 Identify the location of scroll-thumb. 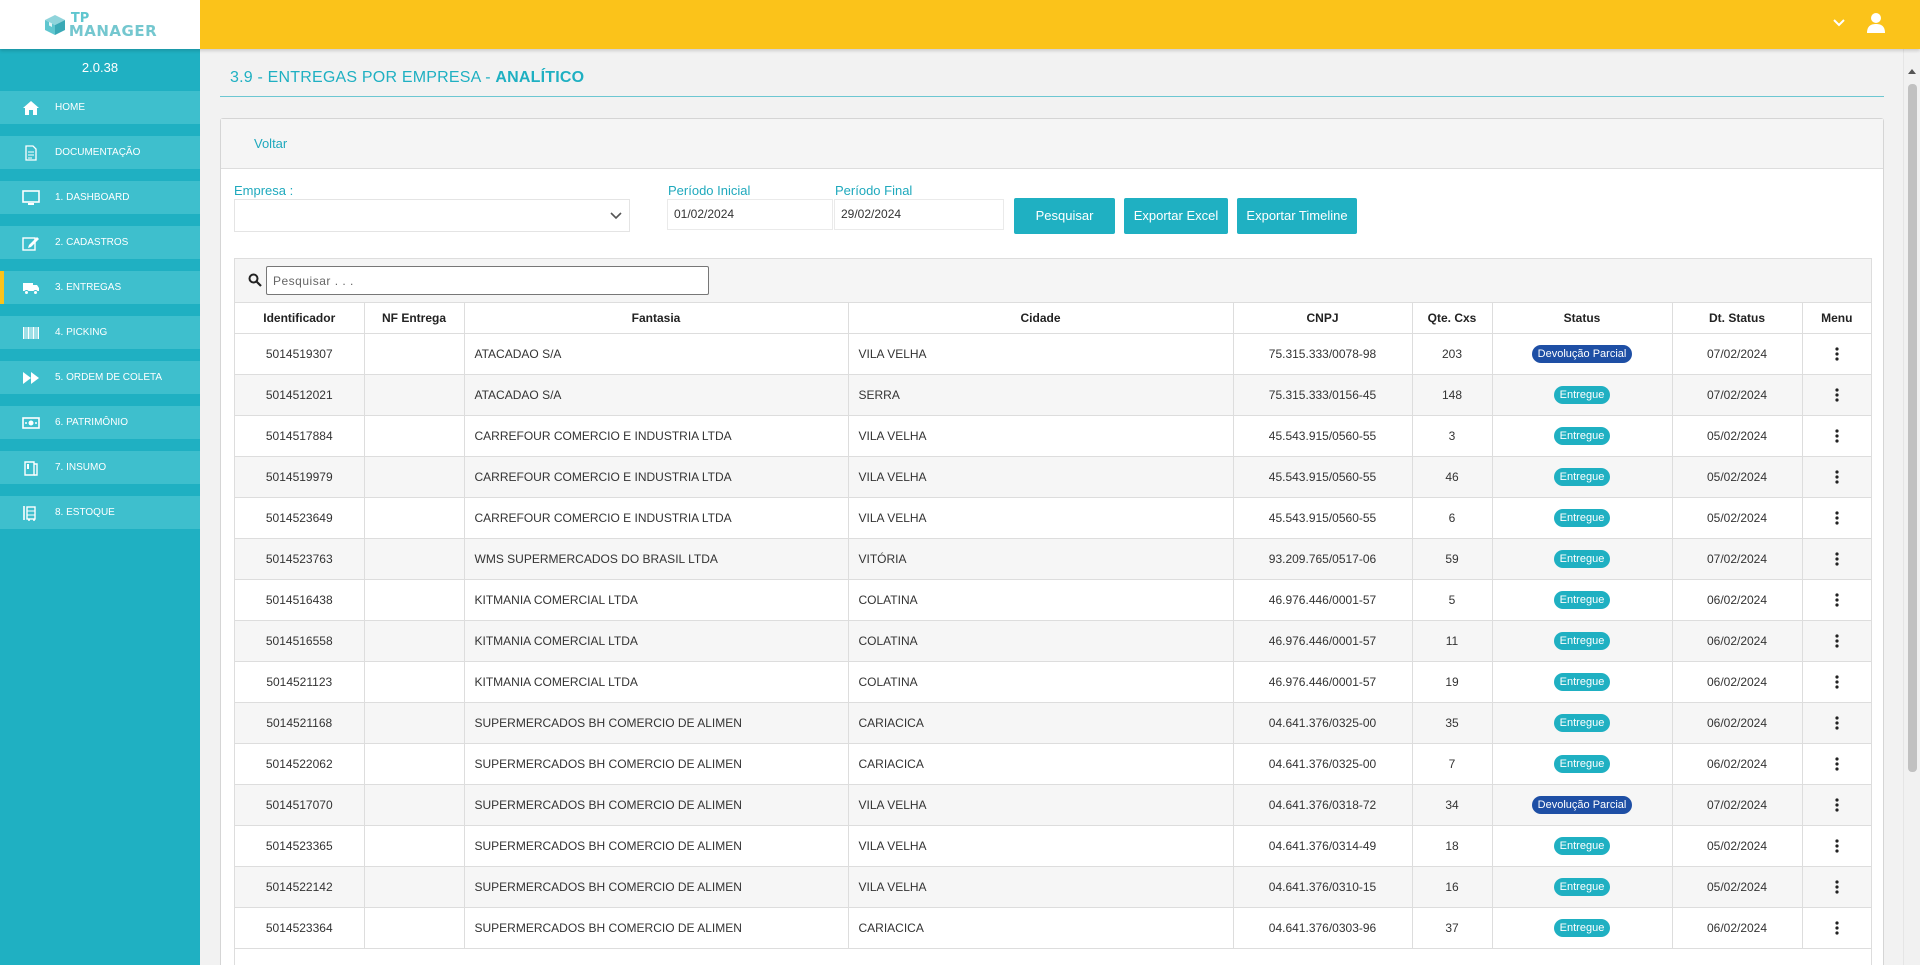
(1912, 428).